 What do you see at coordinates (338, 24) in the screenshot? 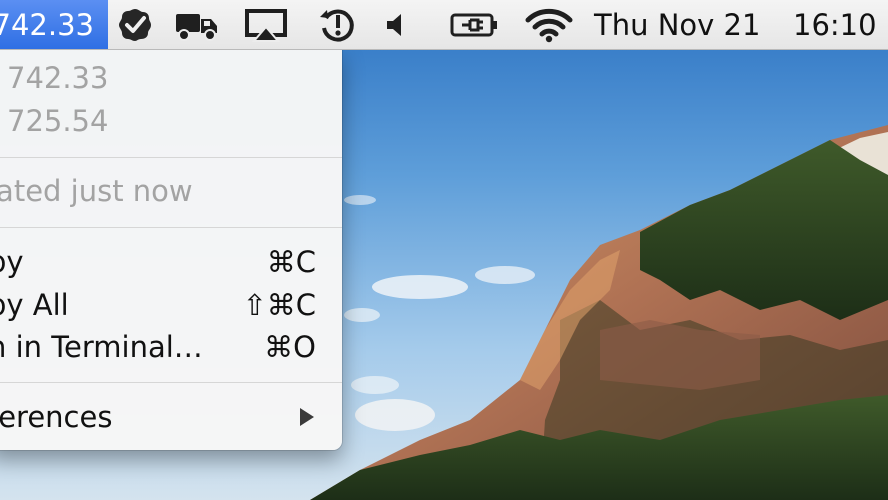
I see `time-machine-icon` at bounding box center [338, 24].